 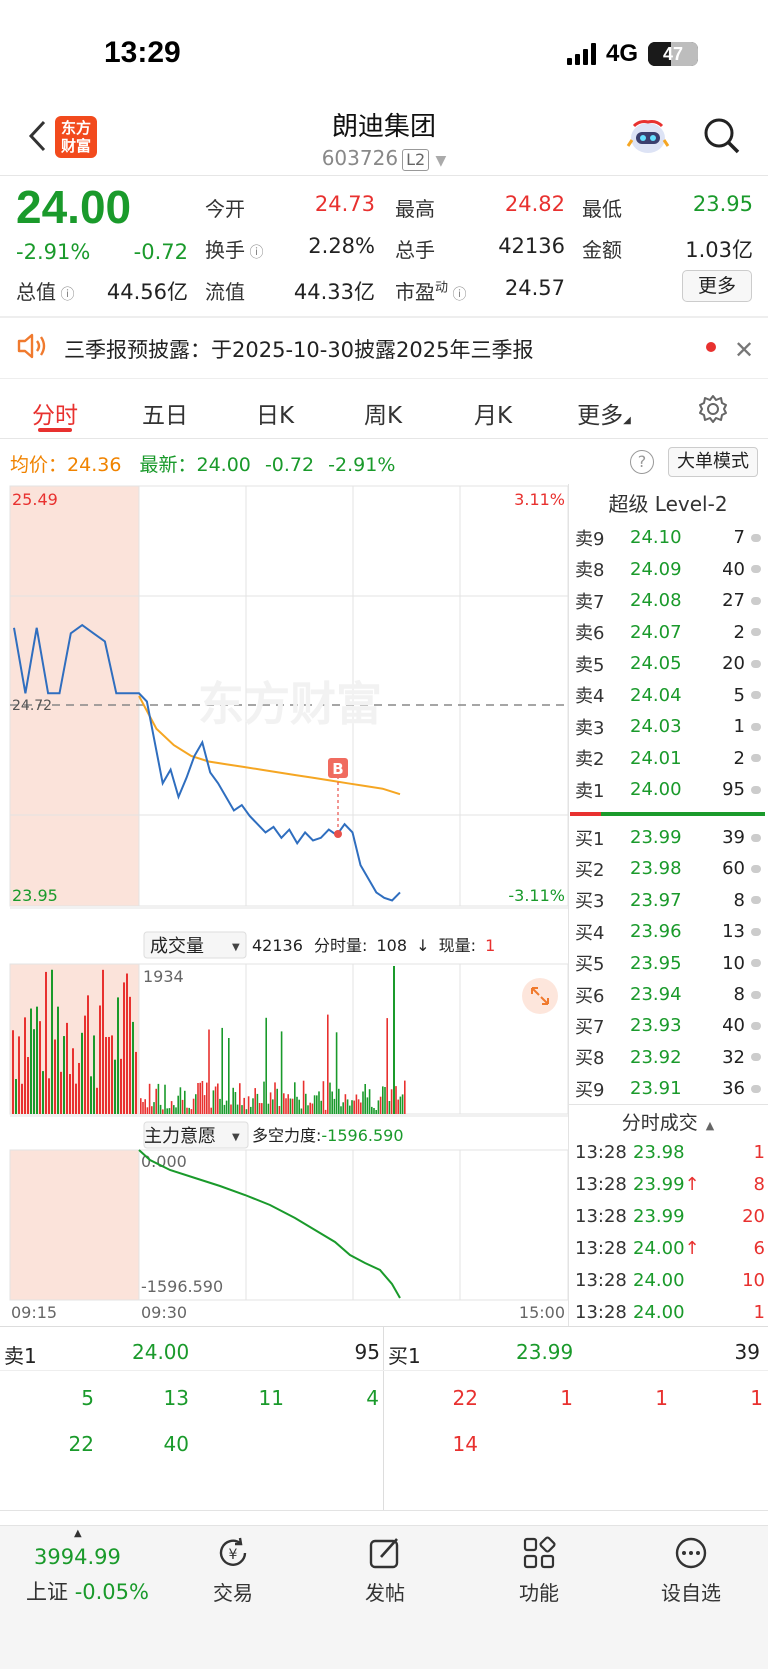 What do you see at coordinates (590, 902) in the screenshot?
I see `bid-label: 买3` at bounding box center [590, 902].